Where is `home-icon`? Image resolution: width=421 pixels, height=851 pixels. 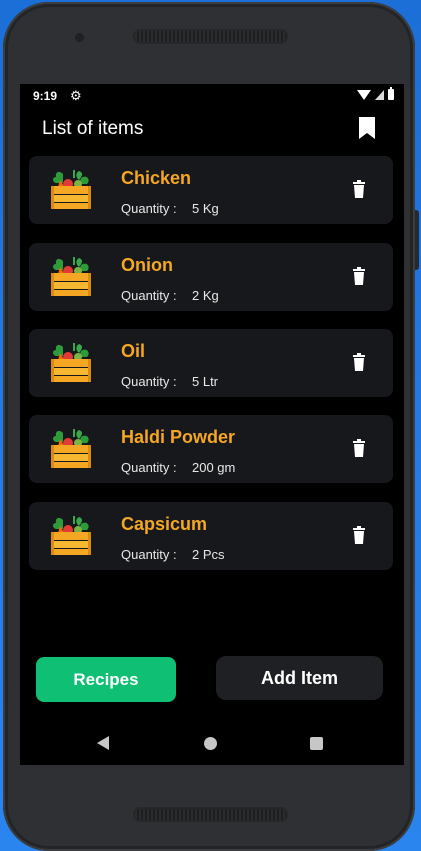
home-icon is located at coordinates (210, 743).